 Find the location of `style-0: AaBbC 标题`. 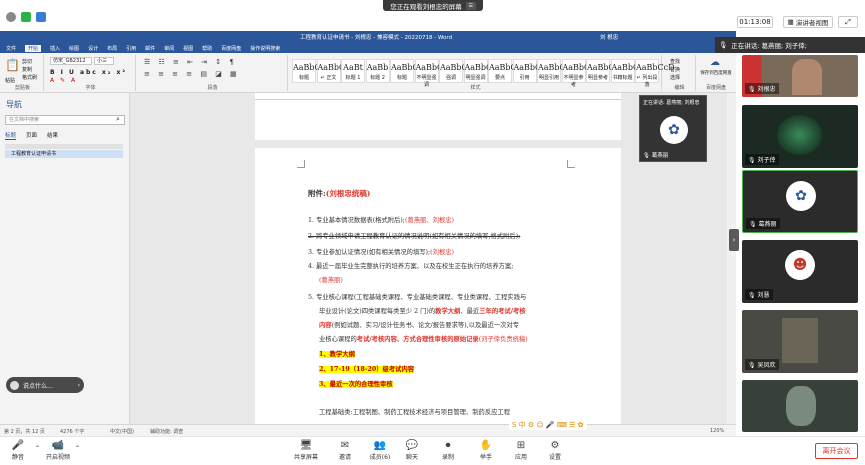

style-0: AaBbC 标题 is located at coordinates (306, 71).